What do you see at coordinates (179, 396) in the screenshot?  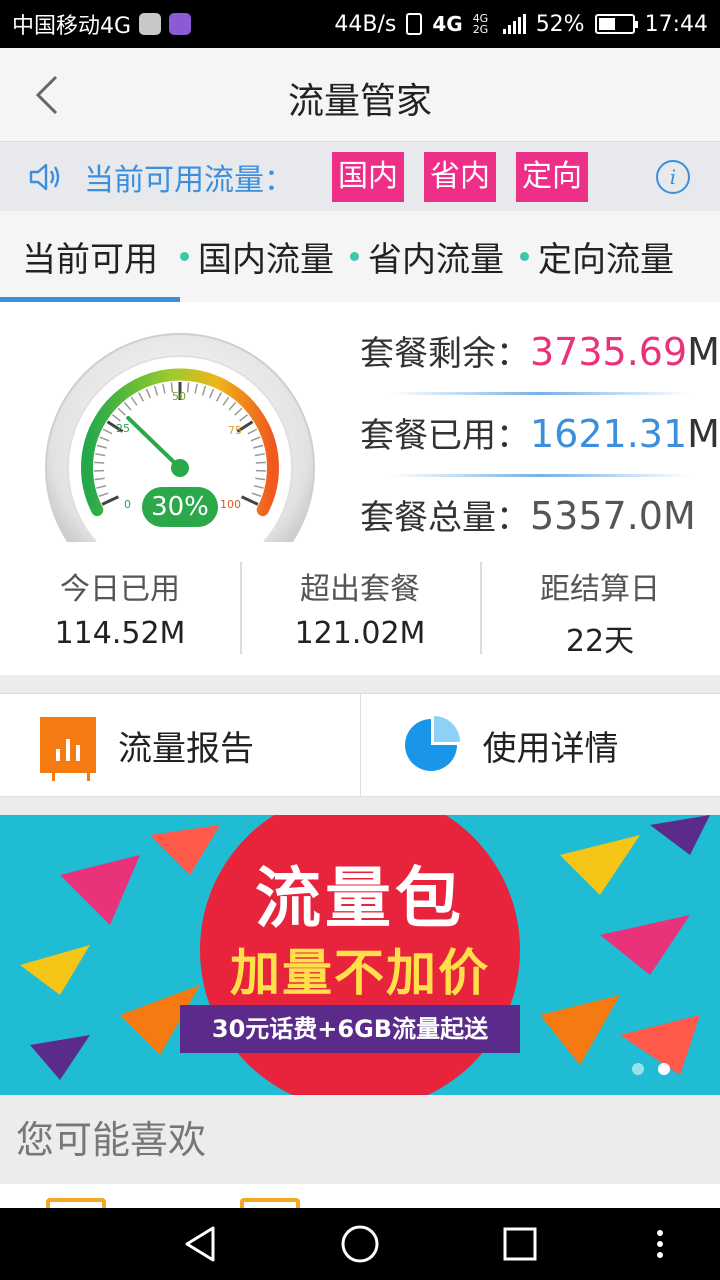 I see `gauge-tick-50: 50` at bounding box center [179, 396].